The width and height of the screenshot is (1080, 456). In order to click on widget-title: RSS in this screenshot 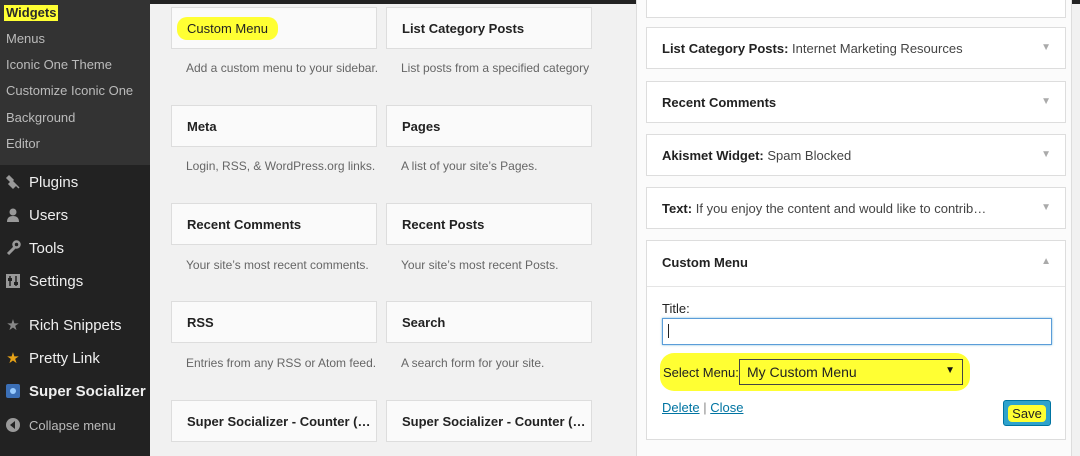, I will do `click(200, 322)`.